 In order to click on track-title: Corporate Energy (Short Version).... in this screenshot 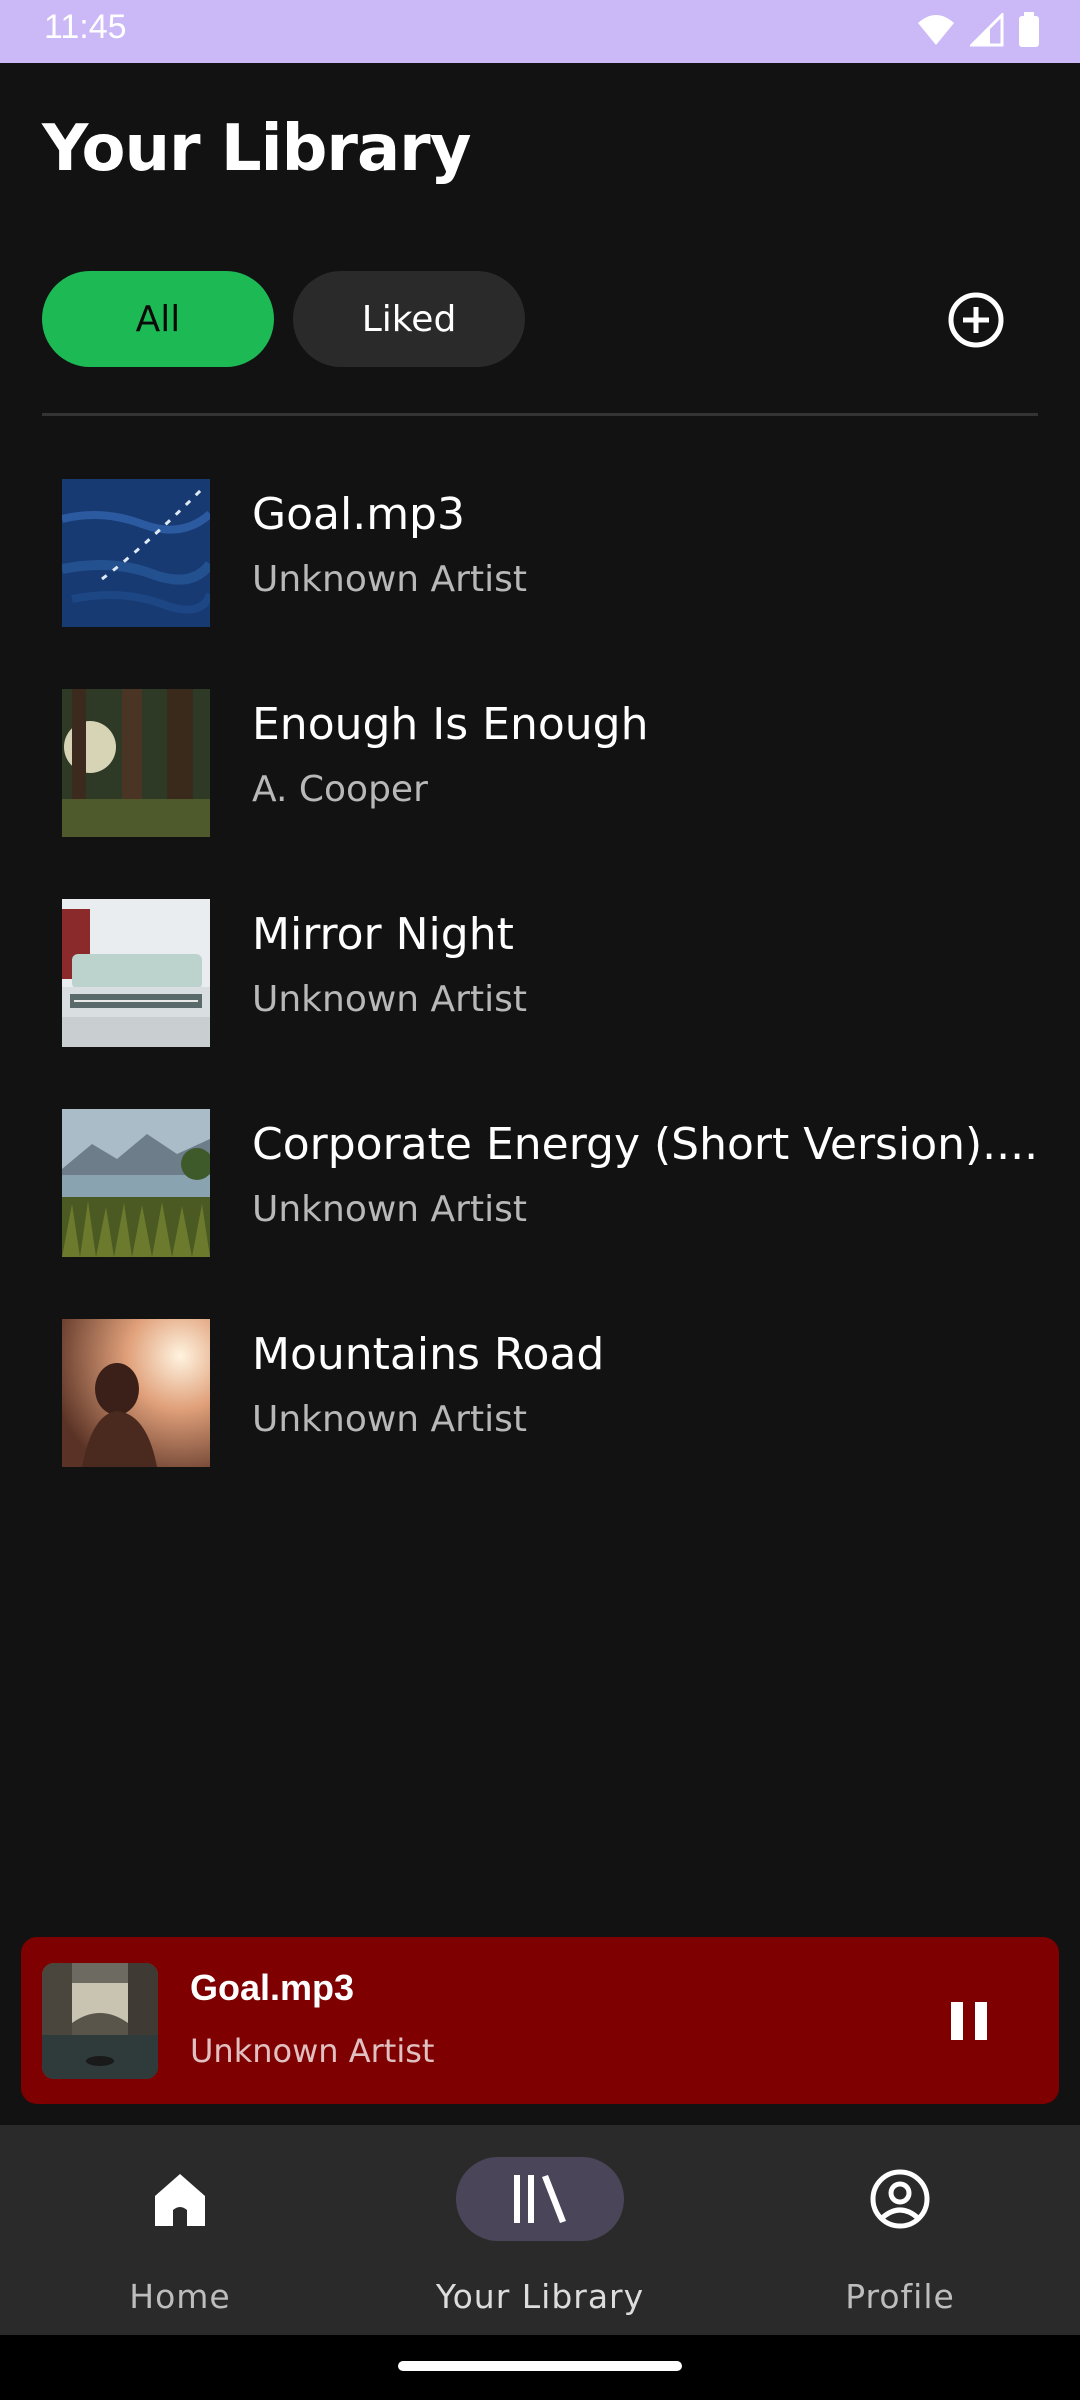, I will do `click(645, 1144)`.